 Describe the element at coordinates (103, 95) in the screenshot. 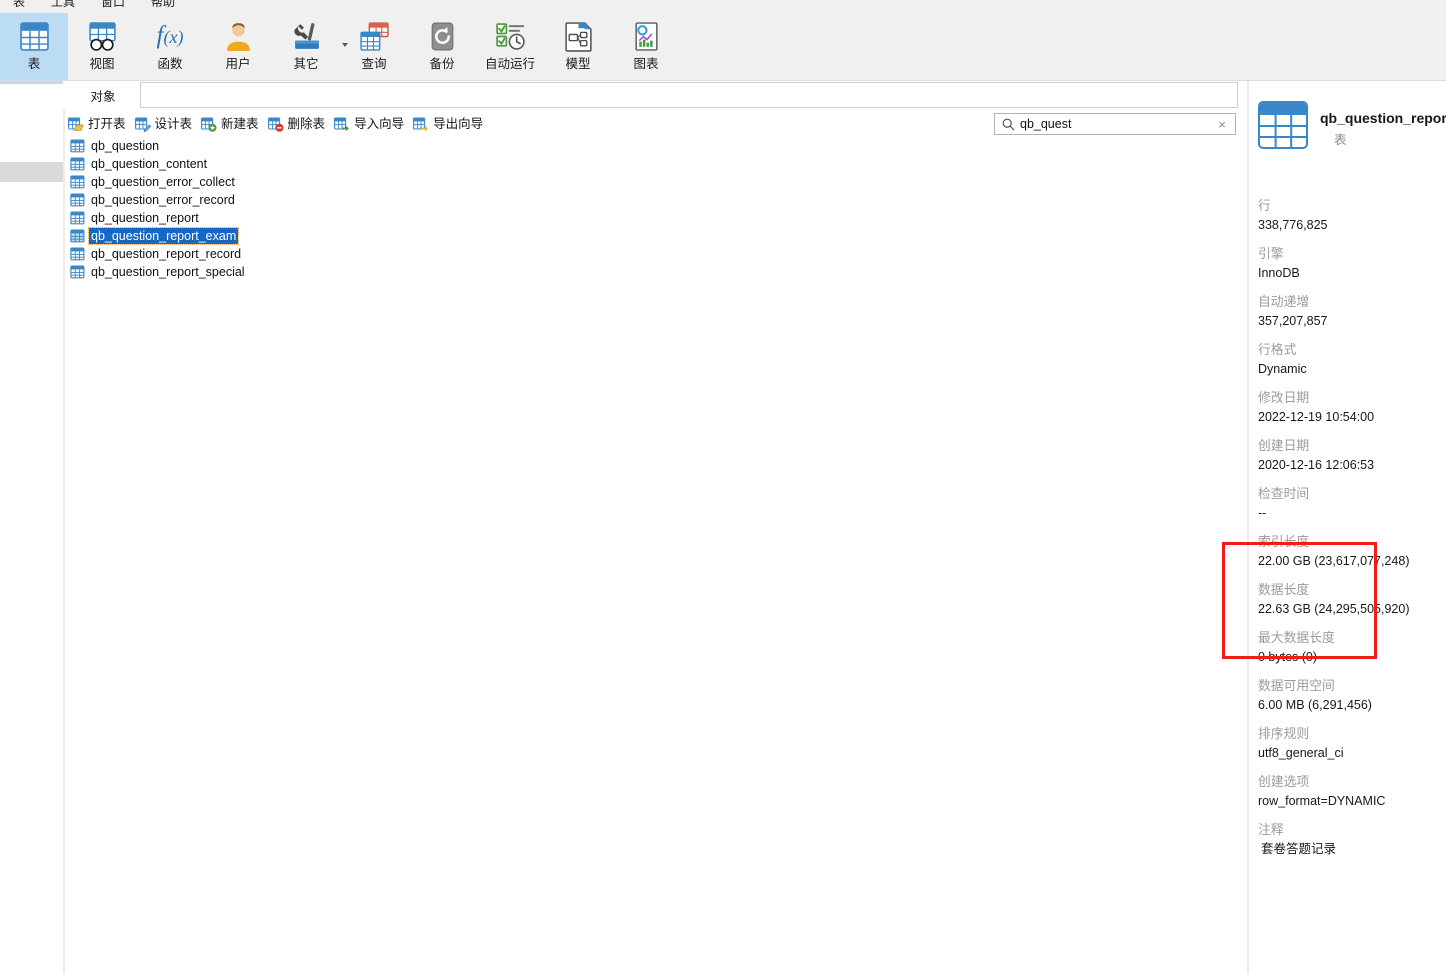

I see `tab-object: 对象` at that location.